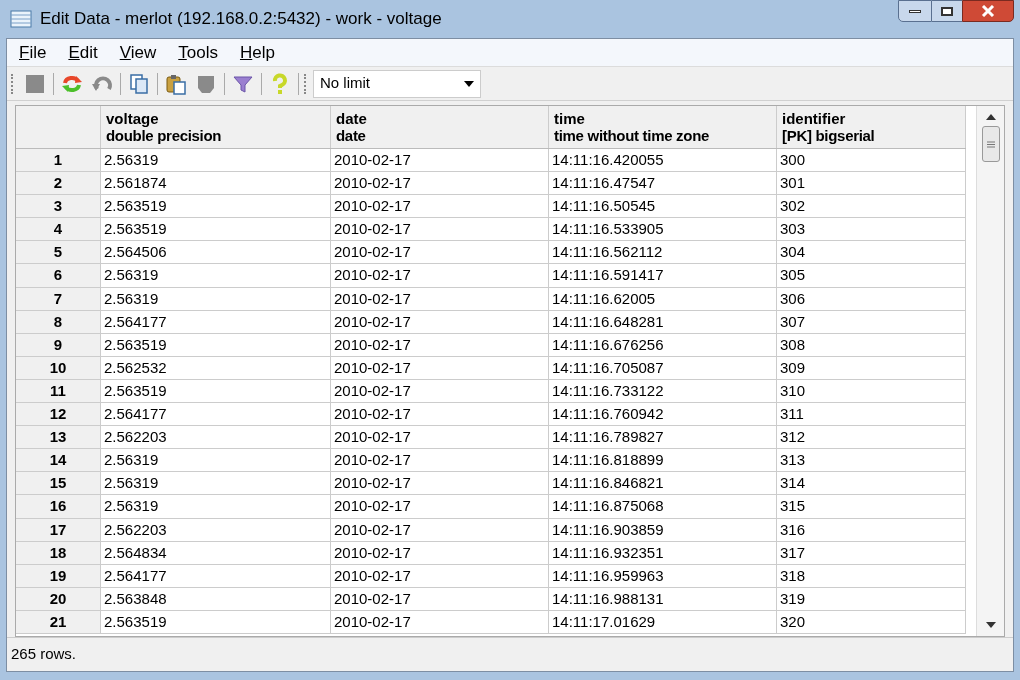  What do you see at coordinates (58, 275) in the screenshot?
I see `row-number: 6` at bounding box center [58, 275].